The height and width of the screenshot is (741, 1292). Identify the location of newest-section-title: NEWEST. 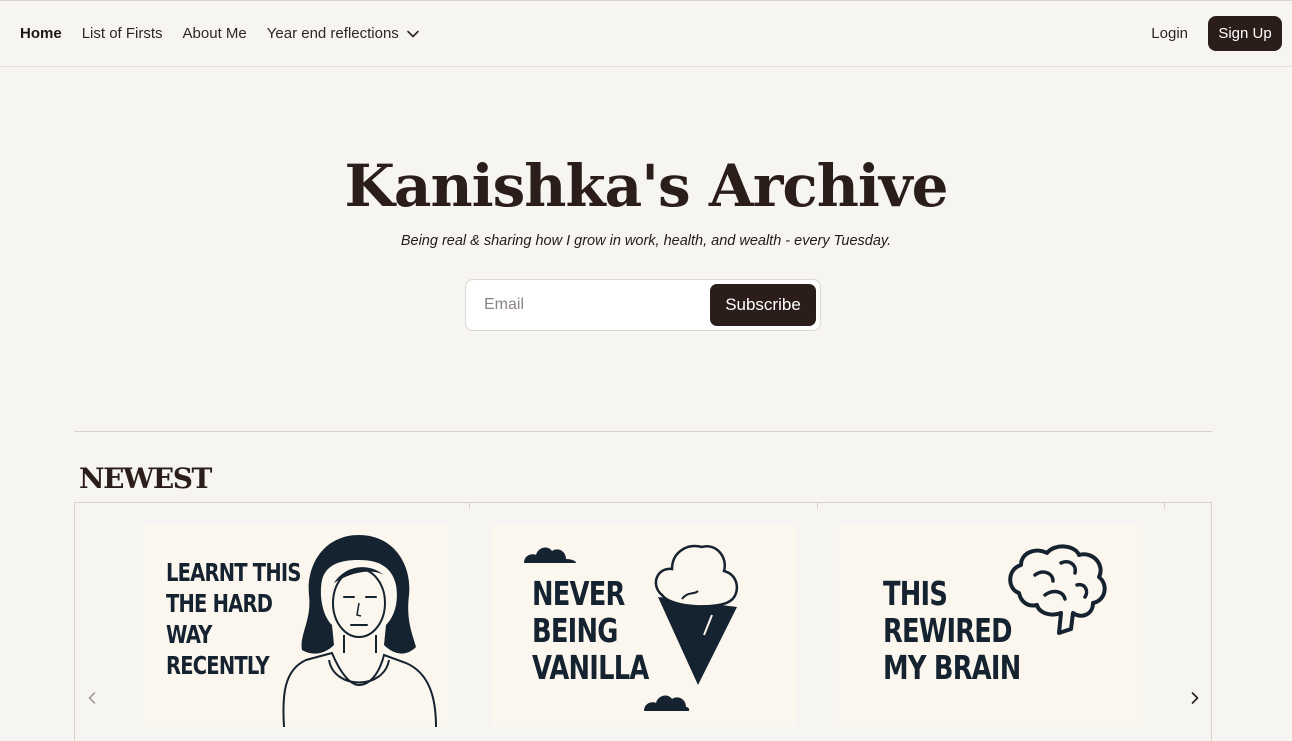
(145, 478).